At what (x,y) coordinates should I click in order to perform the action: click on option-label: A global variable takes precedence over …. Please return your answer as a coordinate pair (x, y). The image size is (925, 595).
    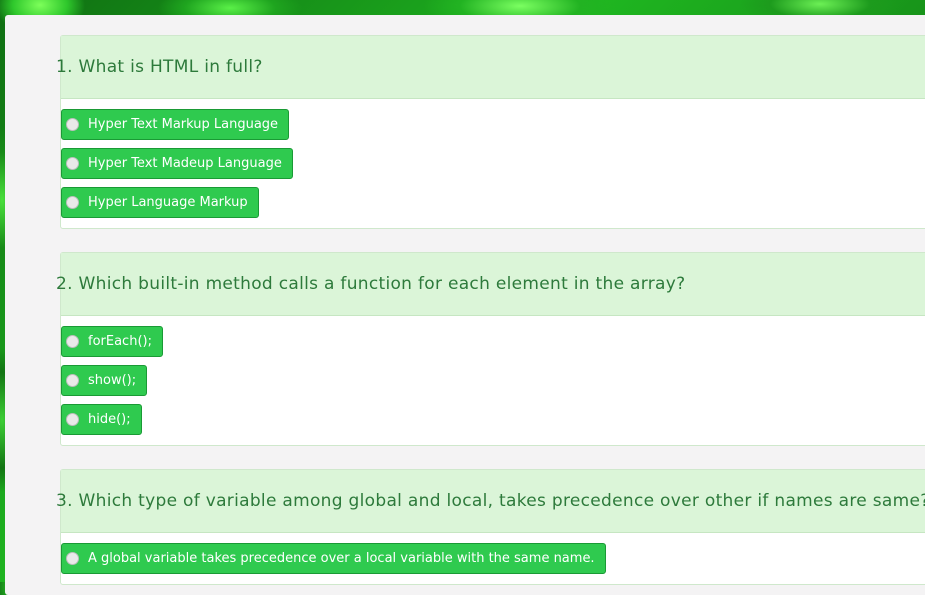
    Looking at the image, I should click on (341, 558).